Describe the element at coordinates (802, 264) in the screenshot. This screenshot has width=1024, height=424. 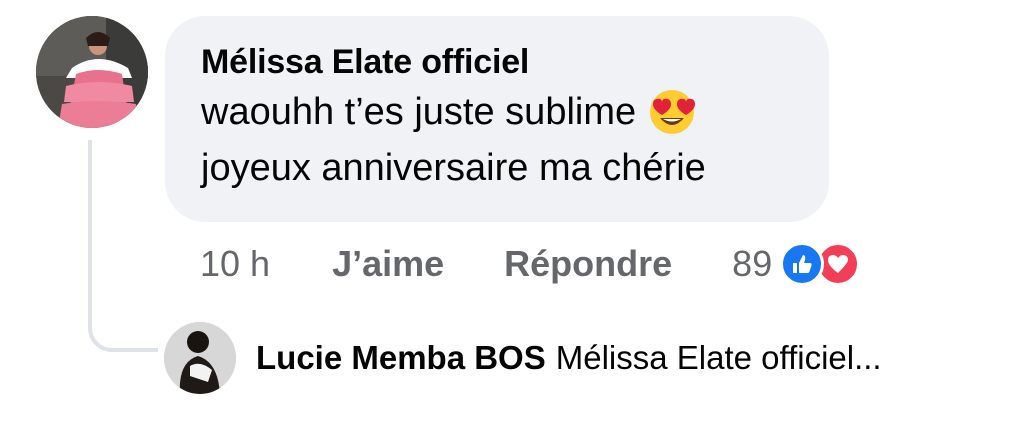
I see `like-reaction-icon` at that location.